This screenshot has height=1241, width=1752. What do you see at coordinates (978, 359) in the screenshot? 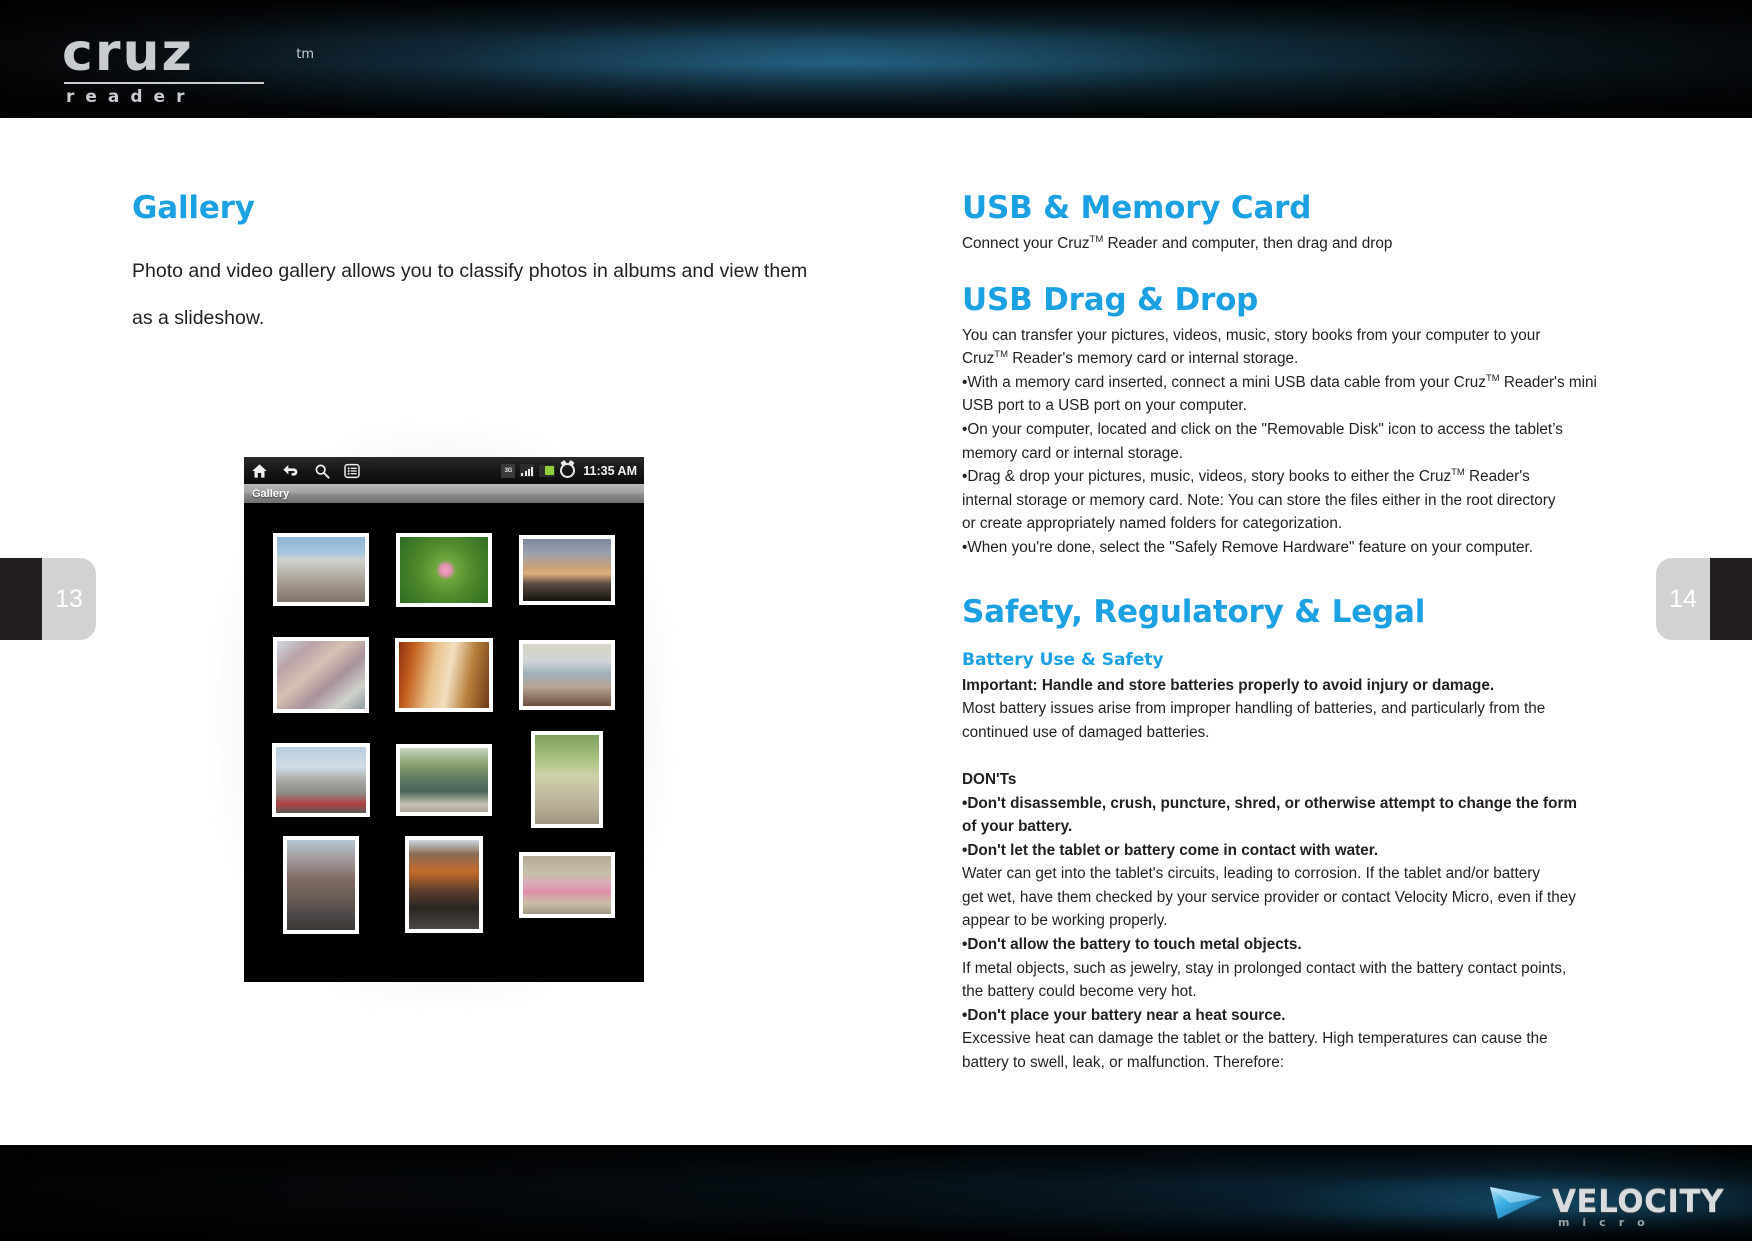
I see `dd-intro-pre: Cruz` at bounding box center [978, 359].